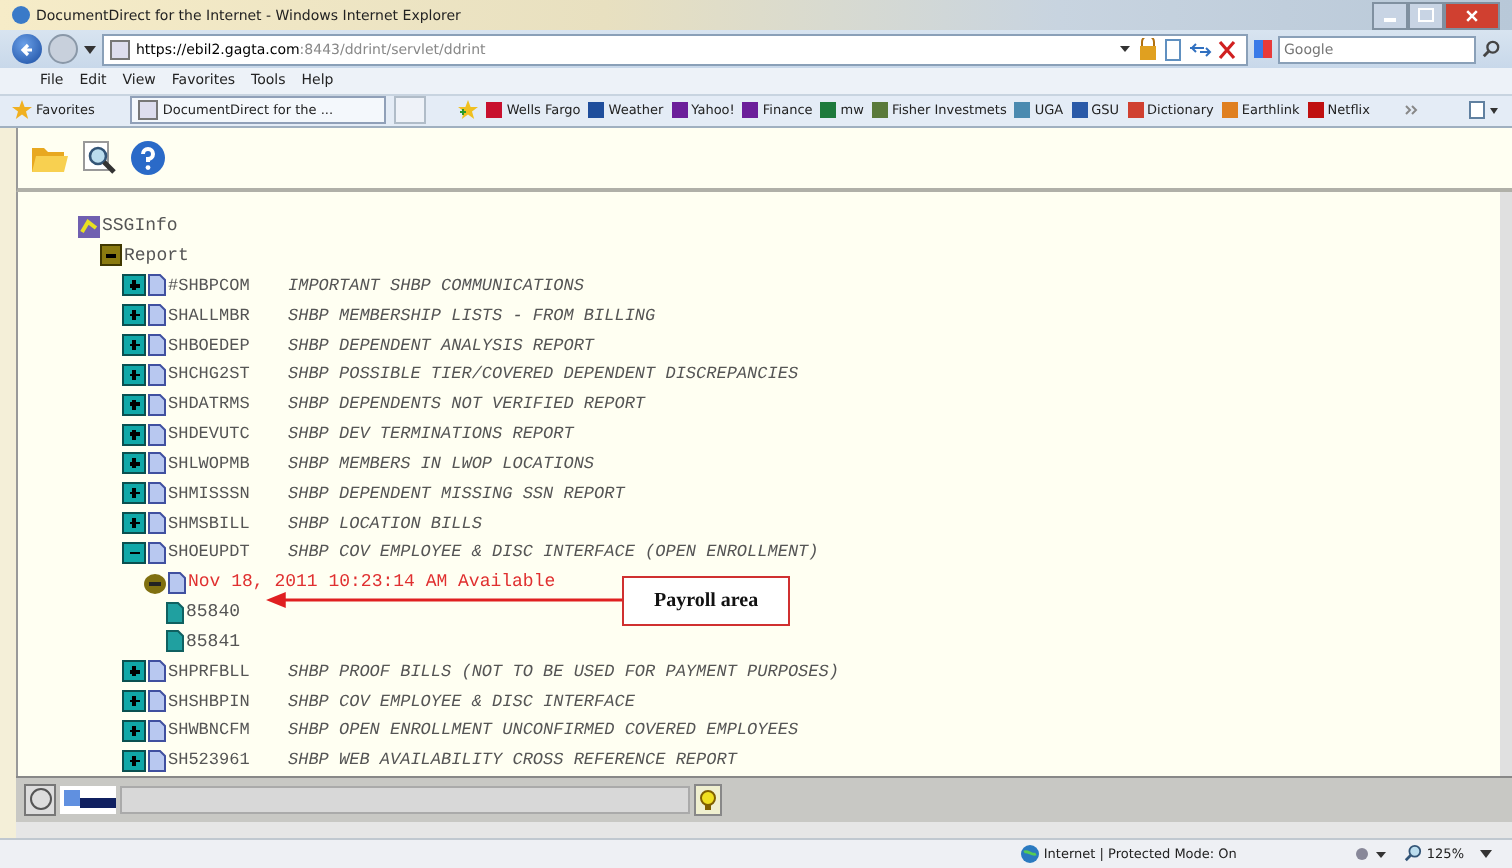  Describe the element at coordinates (228, 701) in the screenshot. I see `report-code: SHSHBPIN` at that location.